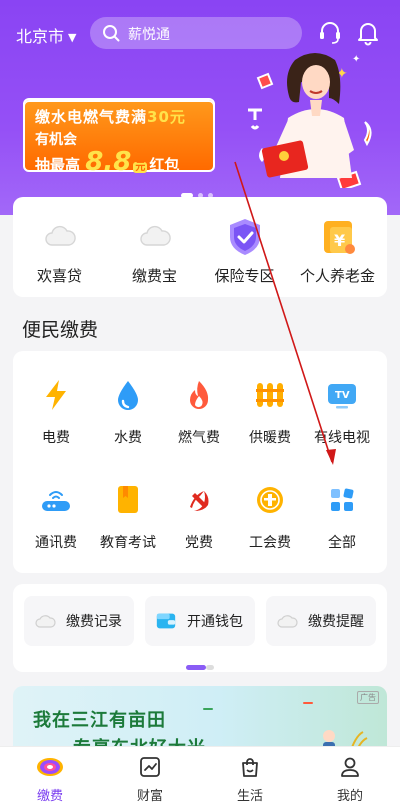 The width and height of the screenshot is (400, 806). I want to click on bottom-tab-bar: 缴费 财富 生活 我的, so click(200, 776).